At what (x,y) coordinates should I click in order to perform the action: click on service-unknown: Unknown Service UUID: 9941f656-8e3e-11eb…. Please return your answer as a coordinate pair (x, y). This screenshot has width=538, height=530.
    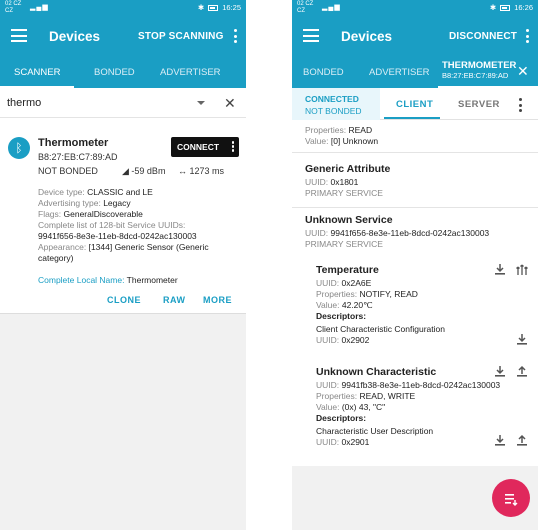
    Looking at the image, I should click on (420, 232).